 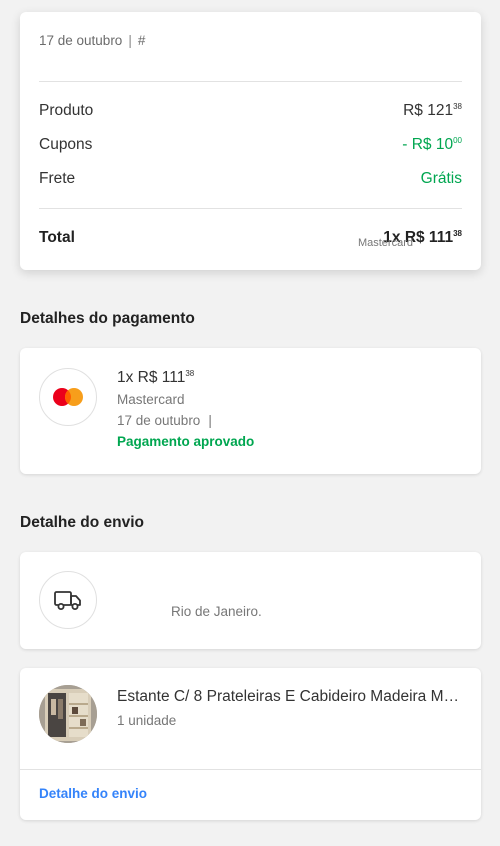 I want to click on order-header: 17 de outubro | #, so click(x=92, y=40).